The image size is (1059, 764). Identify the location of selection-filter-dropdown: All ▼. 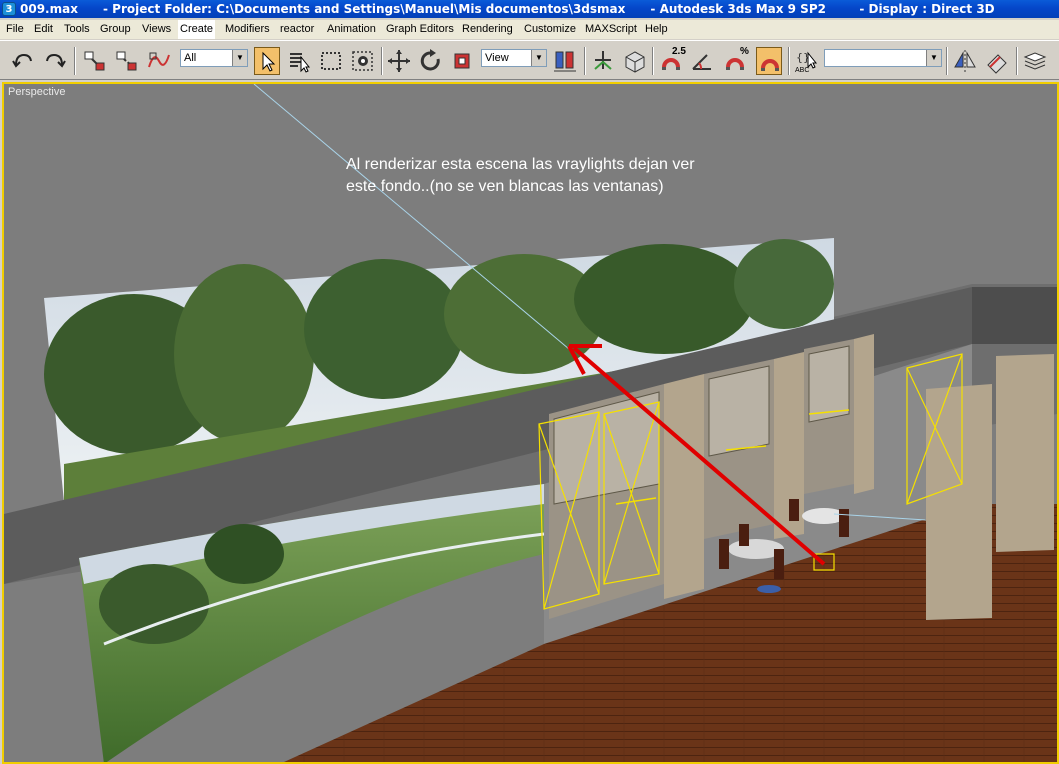
(214, 58).